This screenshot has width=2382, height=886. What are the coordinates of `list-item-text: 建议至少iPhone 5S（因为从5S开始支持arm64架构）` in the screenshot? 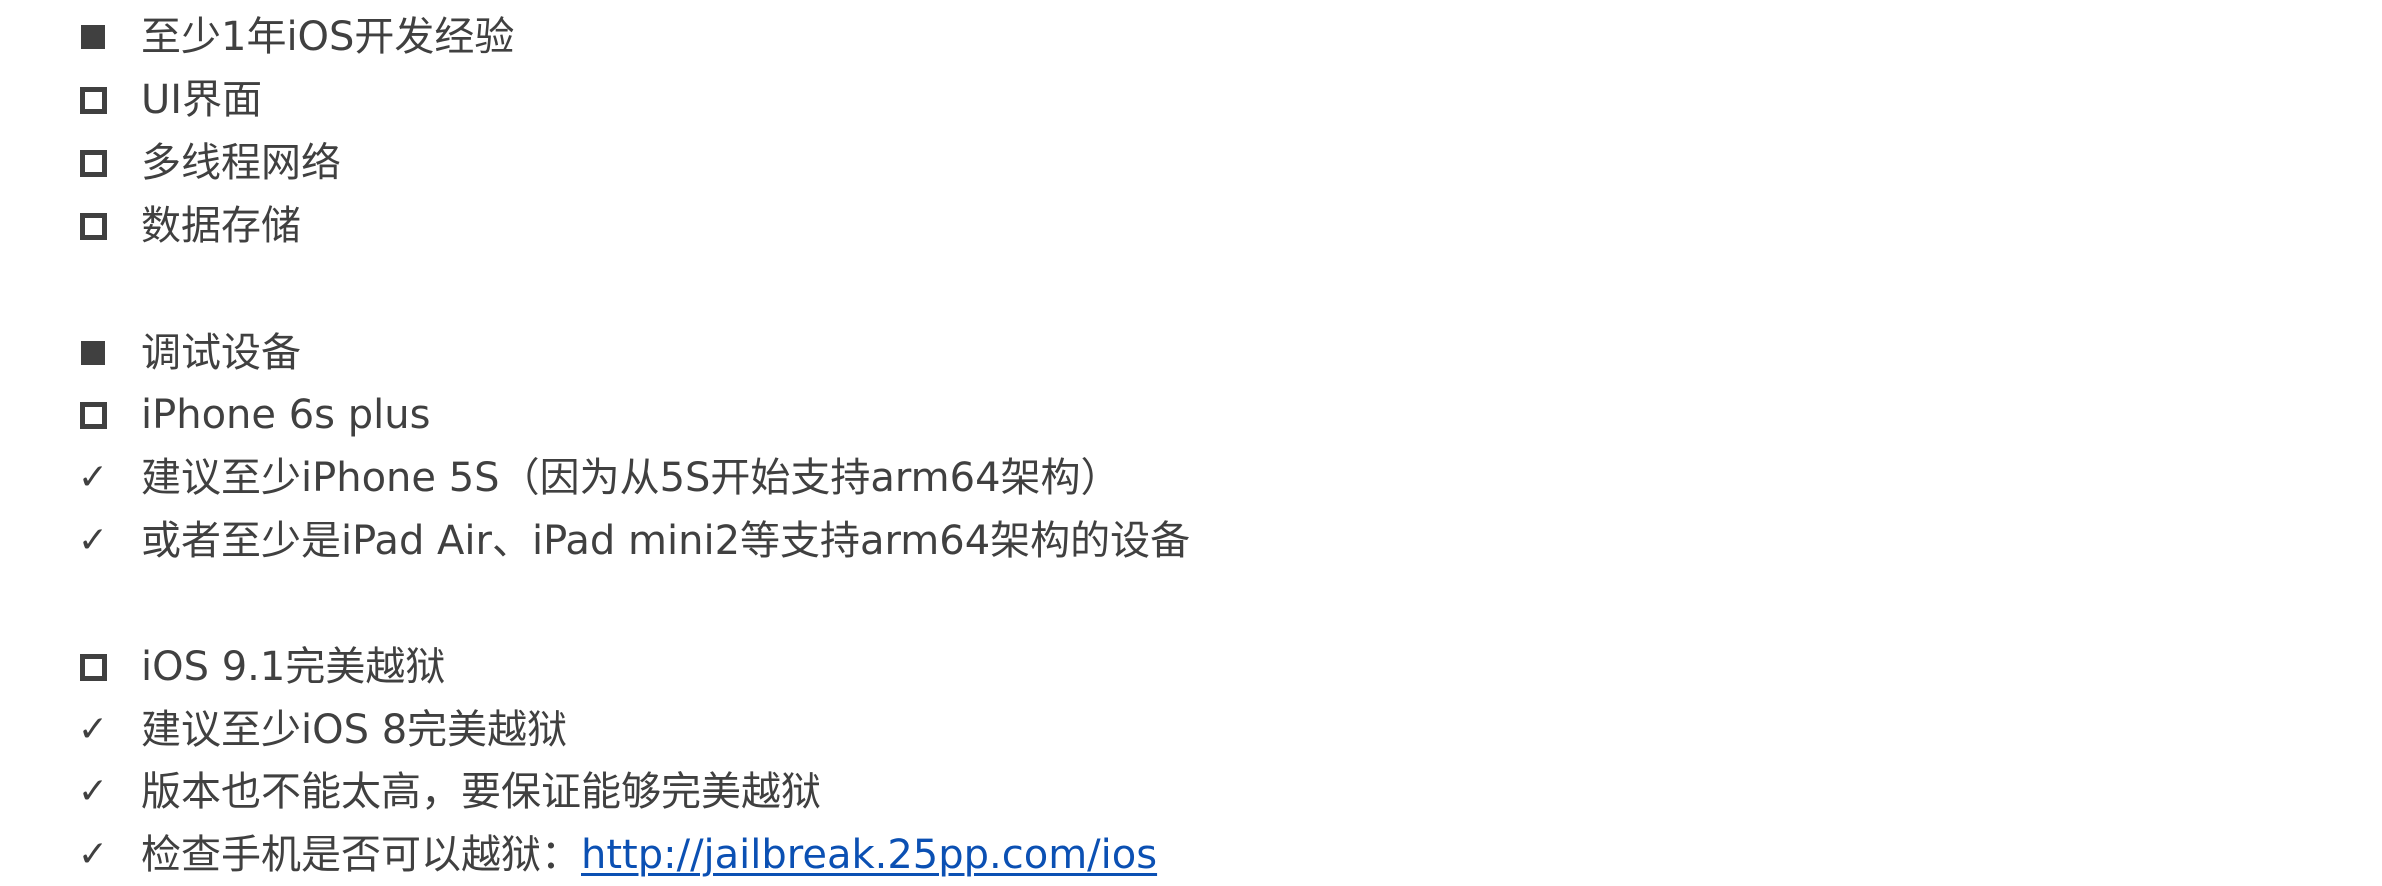 It's located at (631, 478).